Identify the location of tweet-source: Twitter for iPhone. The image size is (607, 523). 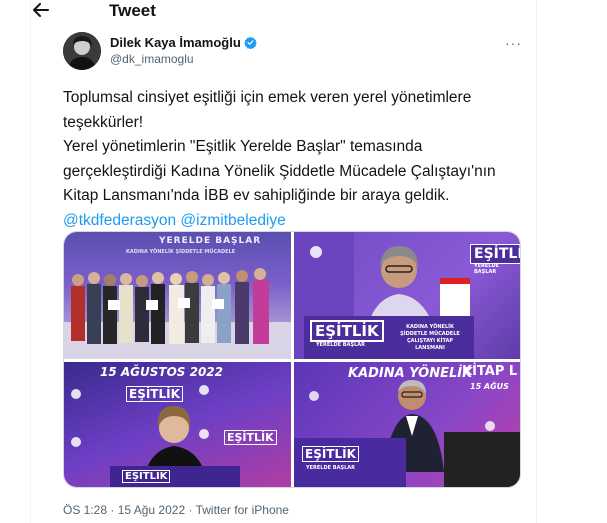
(242, 510).